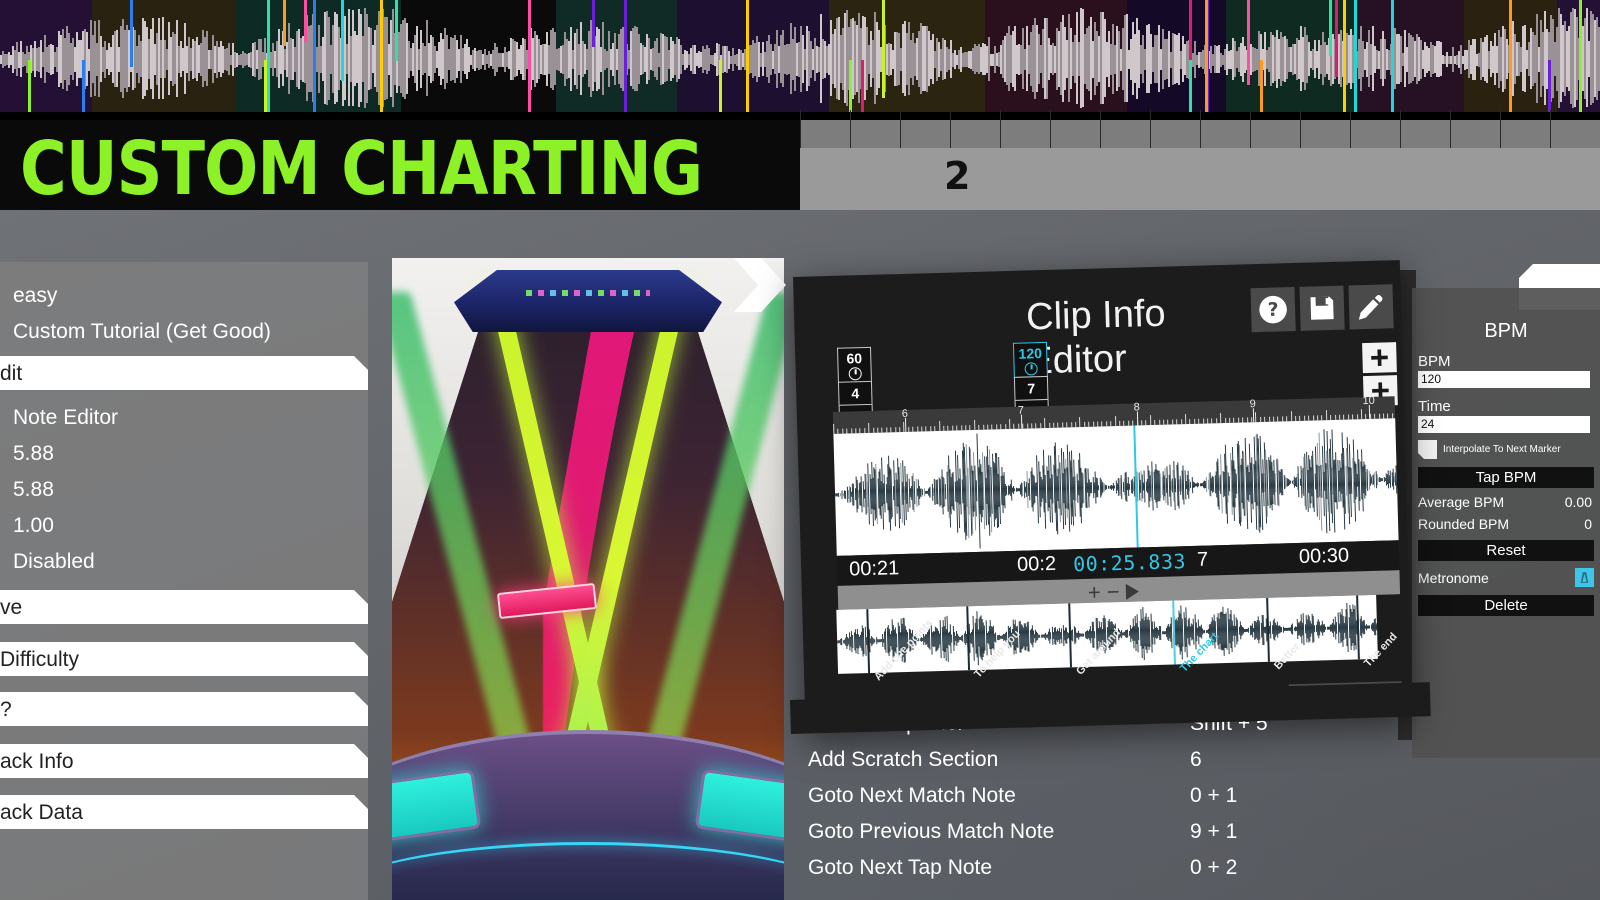  I want to click on settings-row-label: Disabled, so click(54, 561).